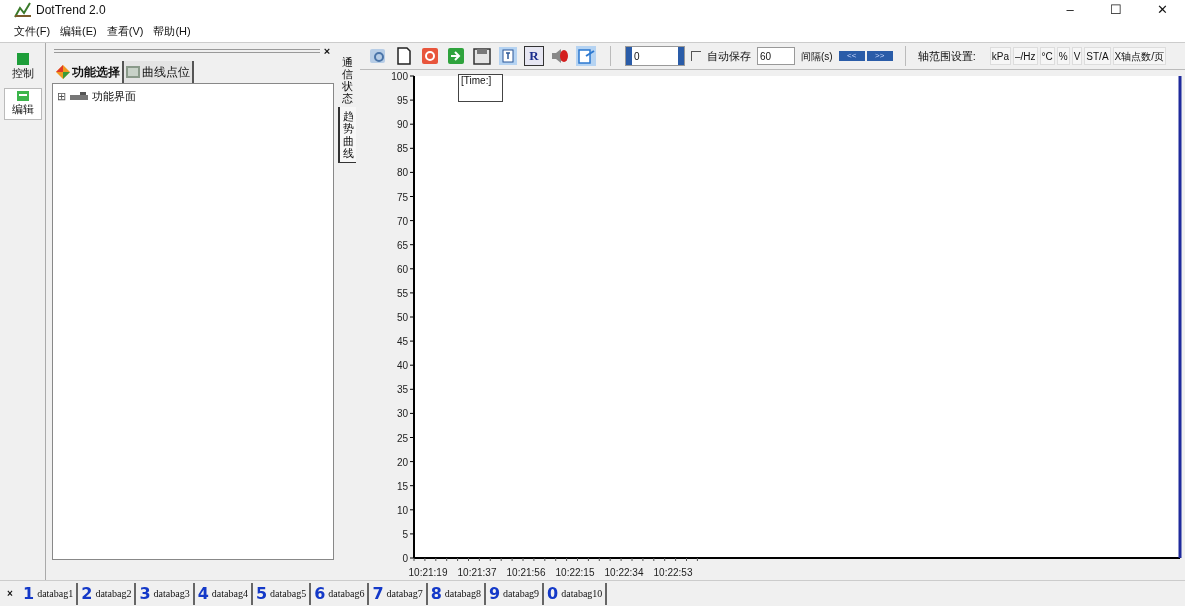  Describe the element at coordinates (402, 173) in the screenshot. I see `y-tick-label: 80` at that location.